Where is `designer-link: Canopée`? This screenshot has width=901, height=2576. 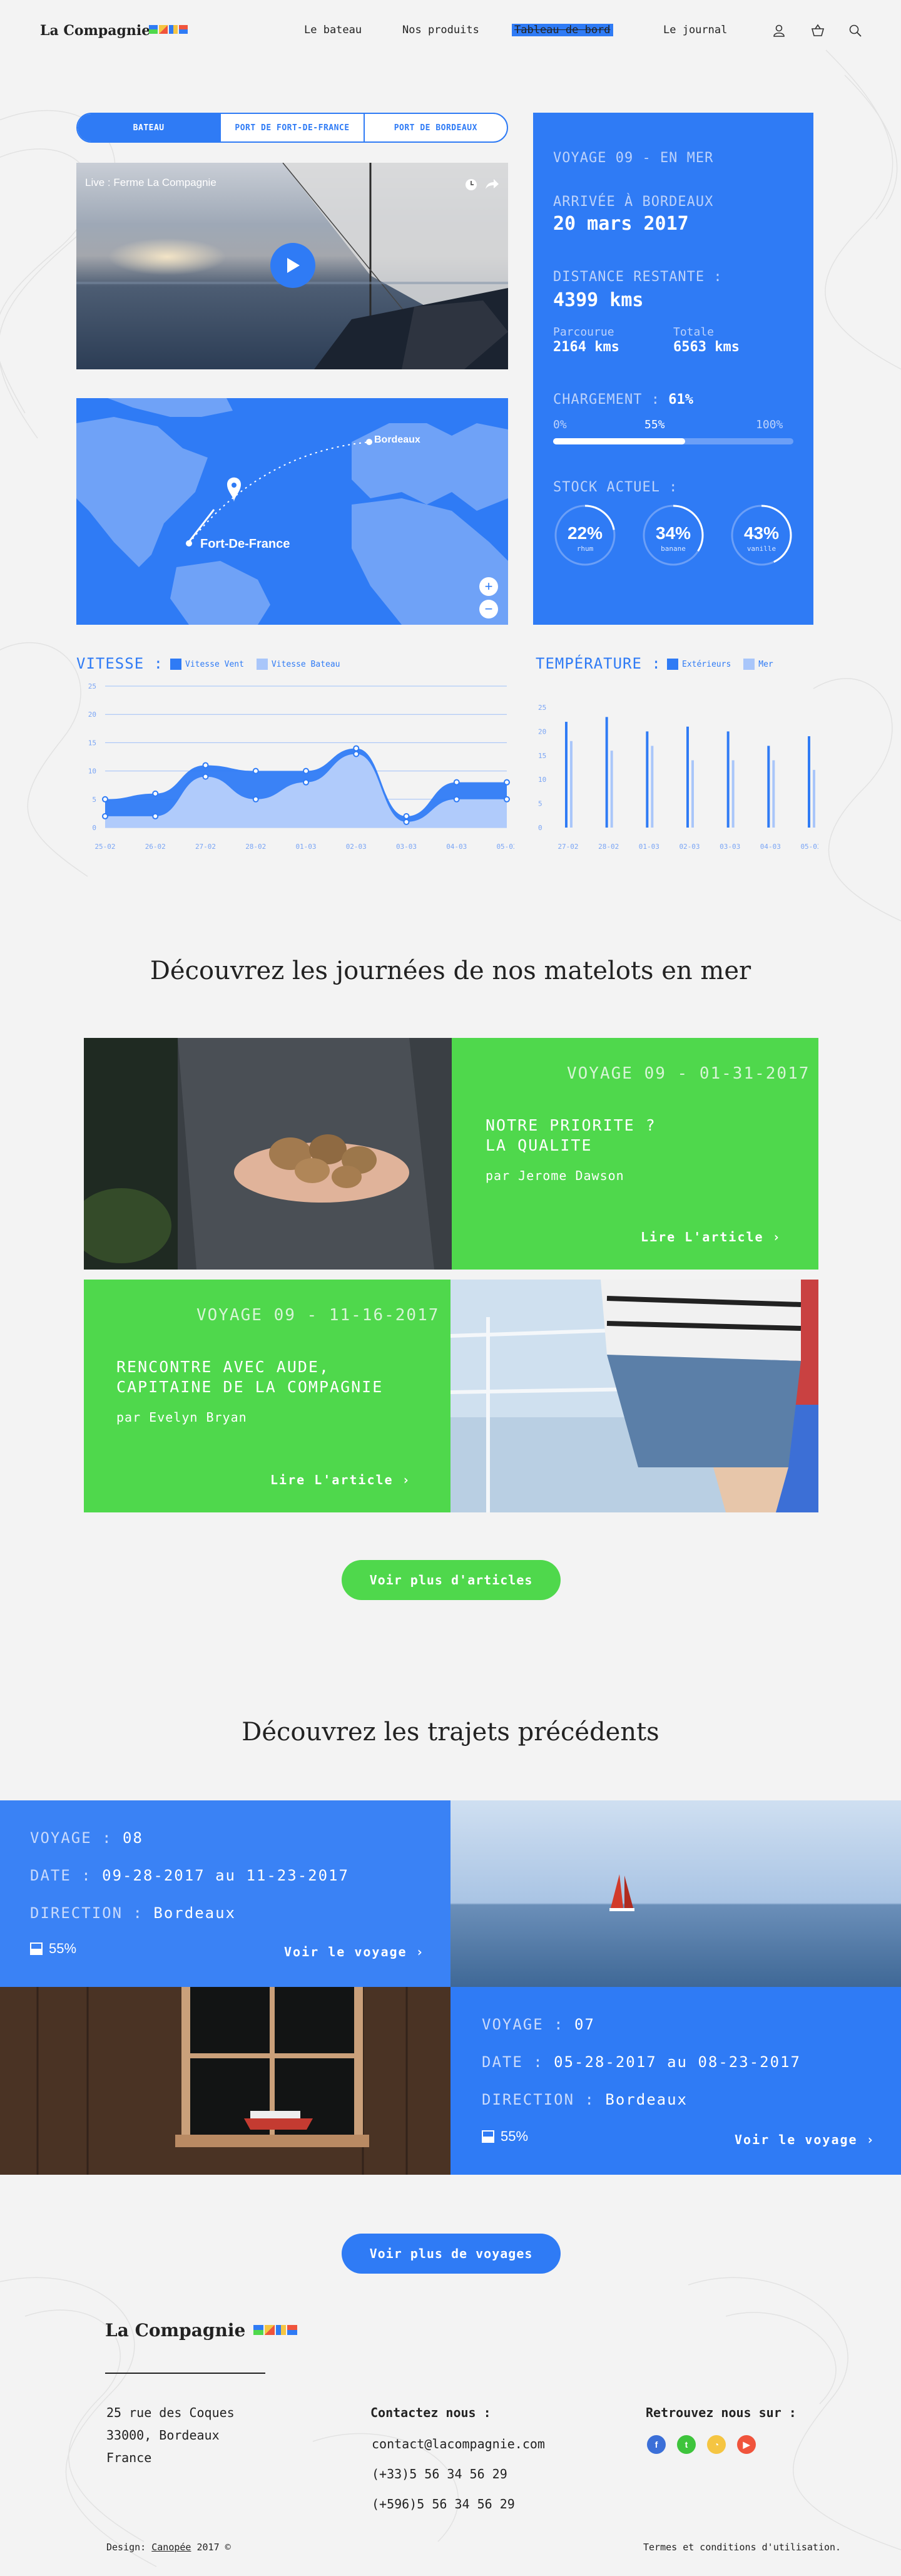 designer-link: Canopée is located at coordinates (171, 2547).